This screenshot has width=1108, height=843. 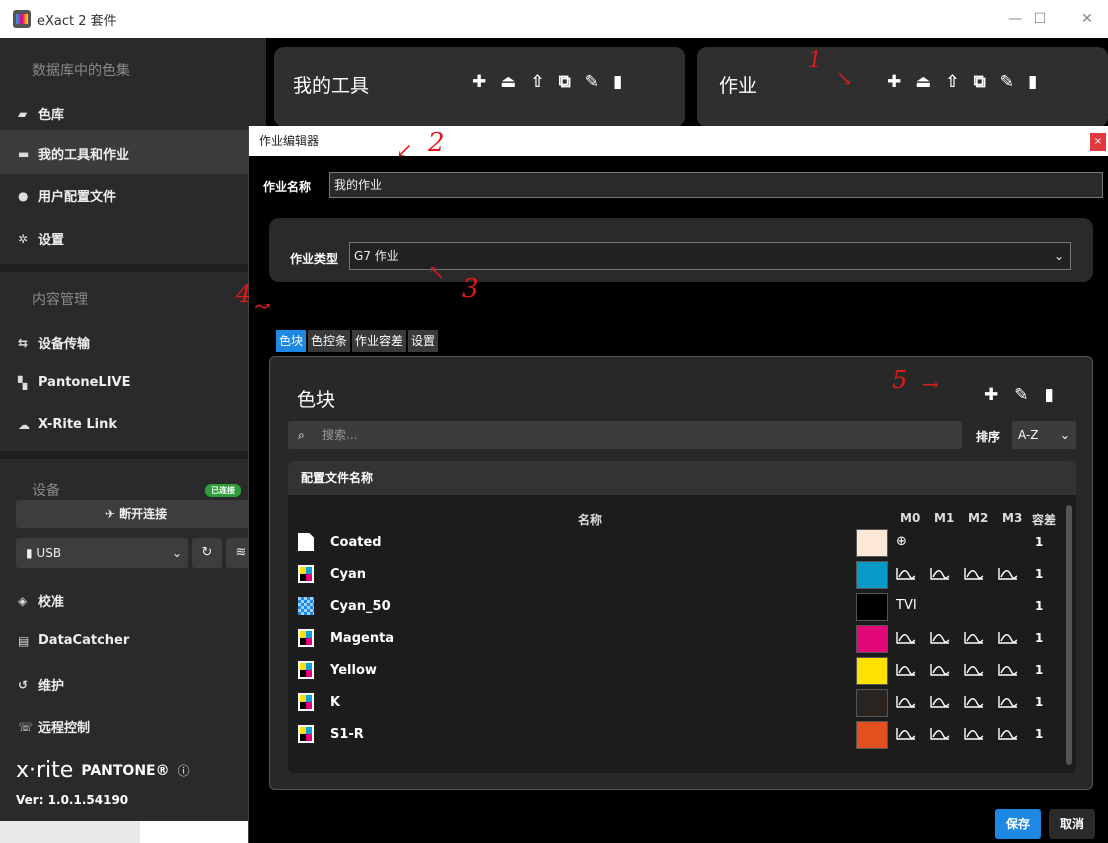 I want to click on save-button: 保存, so click(x=1018, y=824).